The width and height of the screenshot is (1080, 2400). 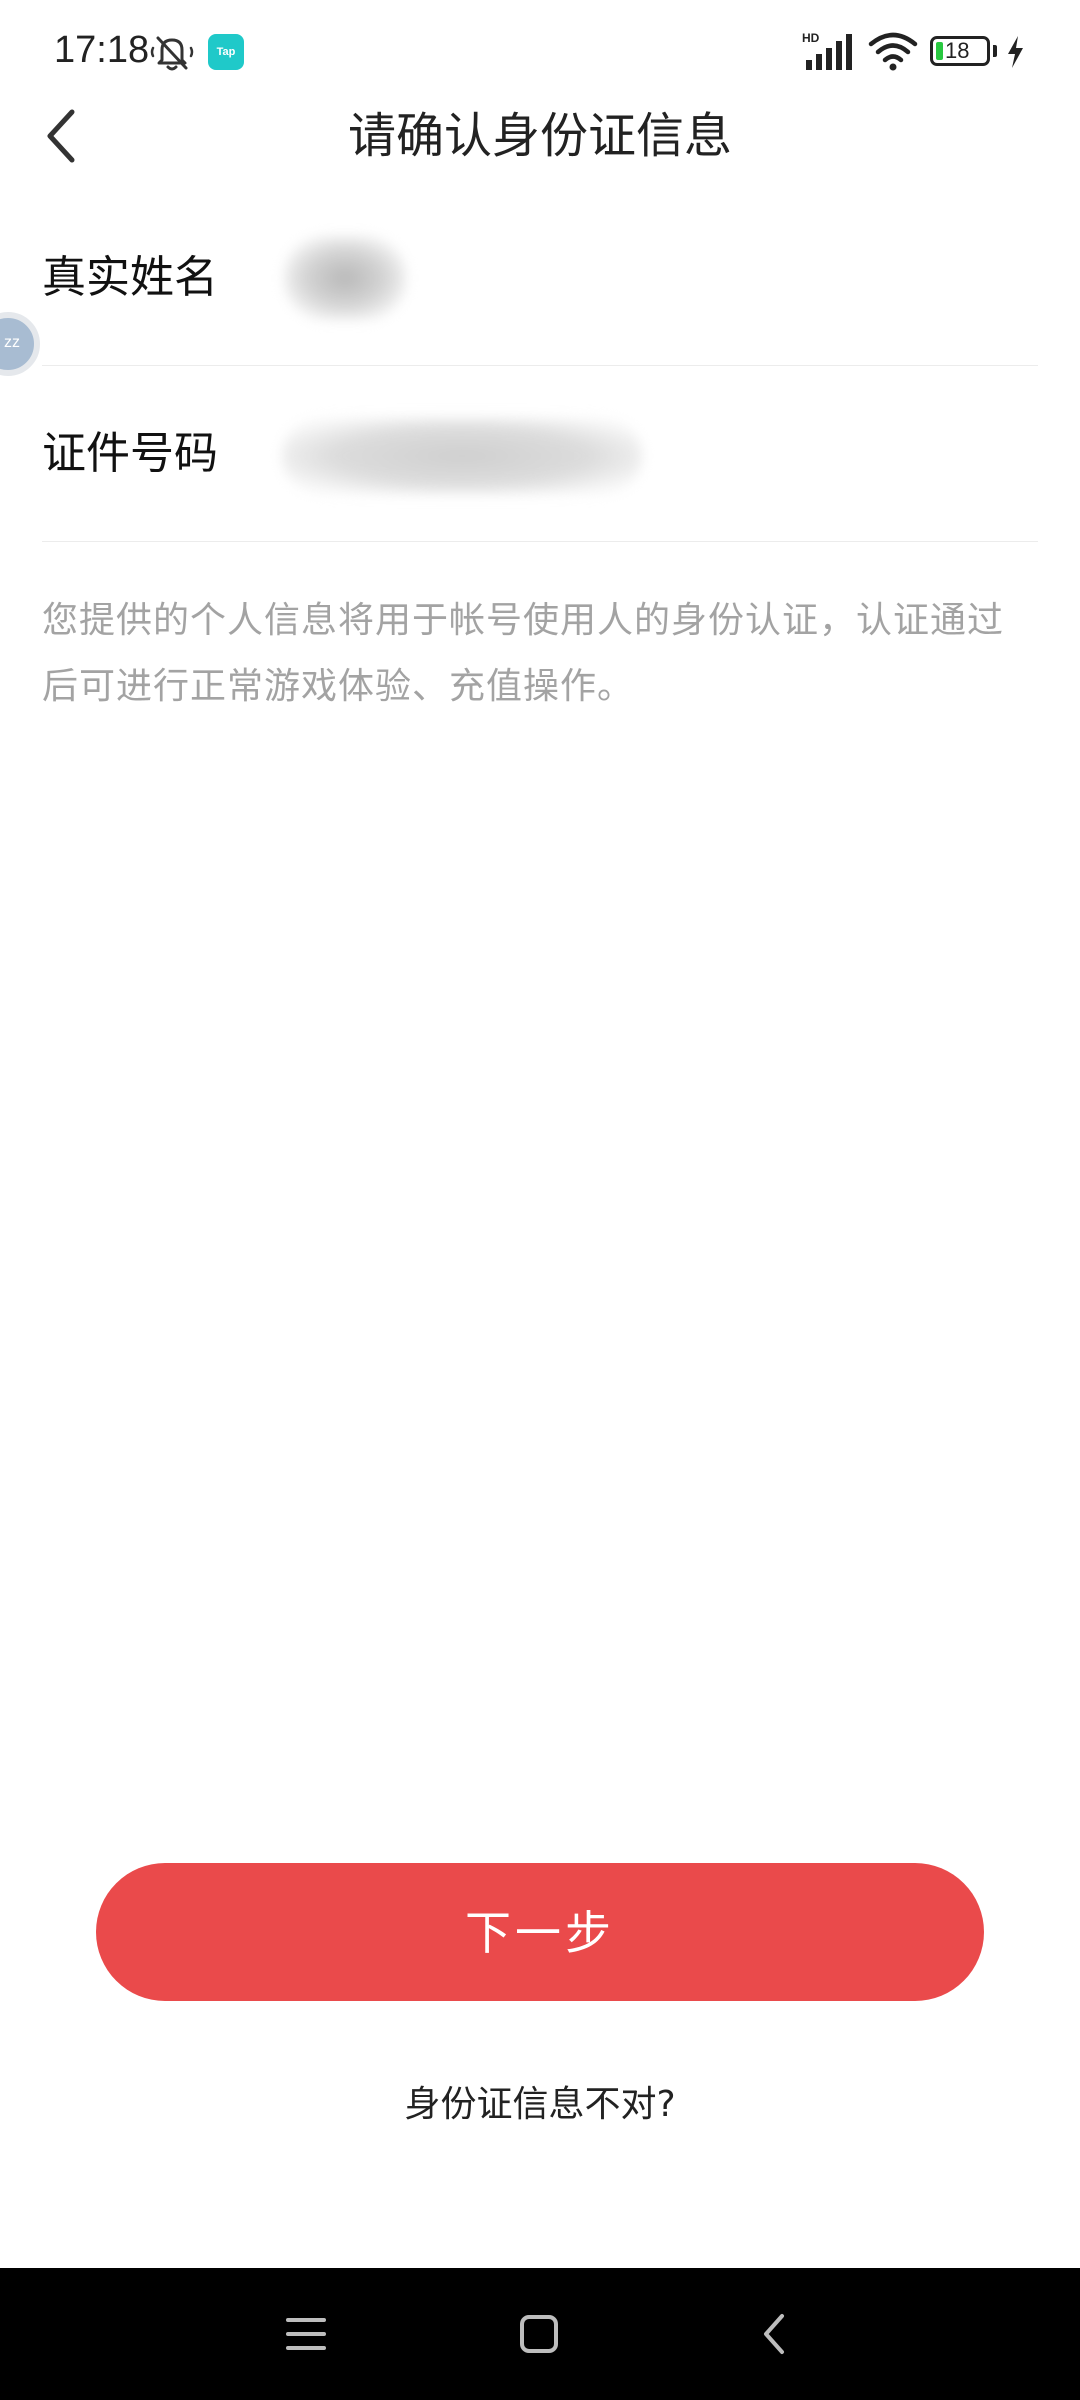 I want to click on real-name-label: 真实姓名, so click(x=130, y=277).